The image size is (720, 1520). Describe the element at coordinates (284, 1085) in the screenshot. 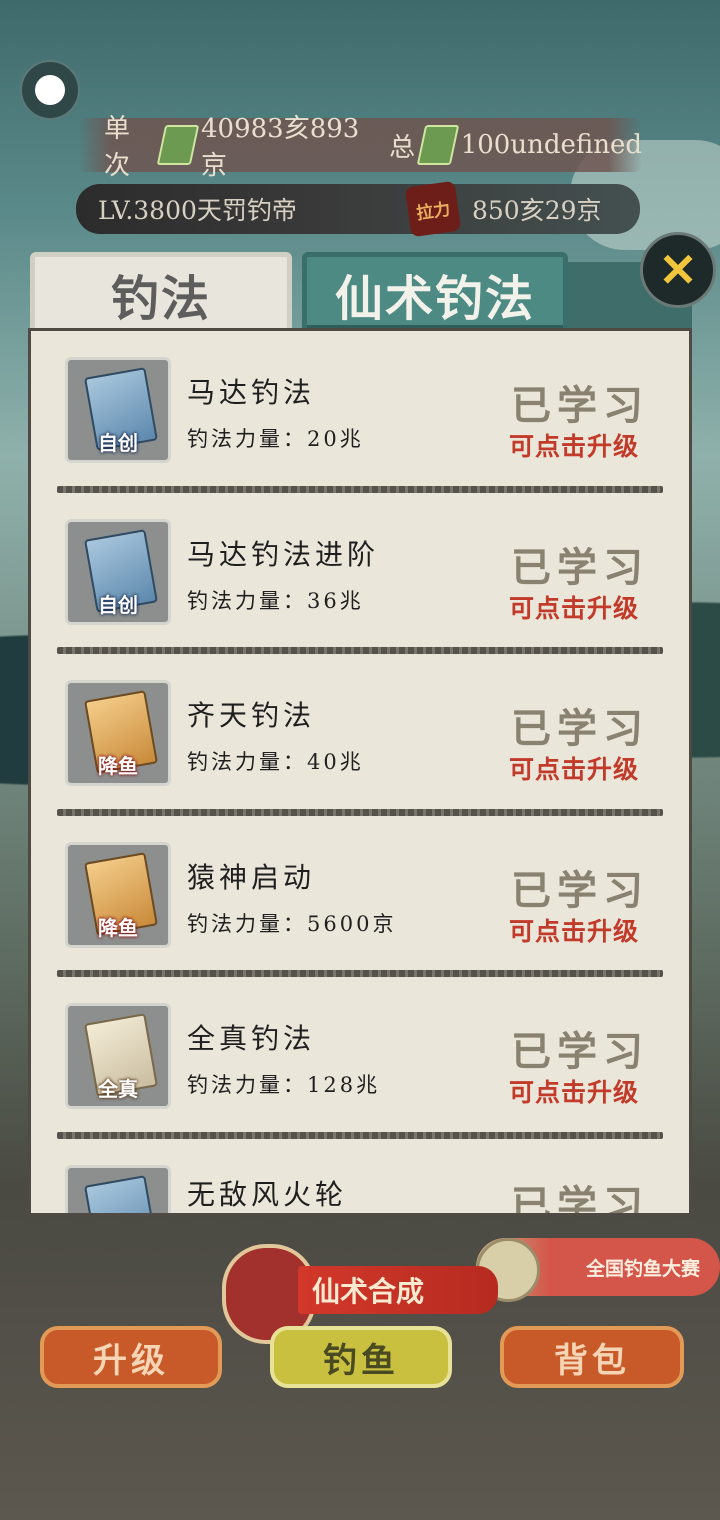

I see `technique-power: 钓法力量：128兆` at that location.